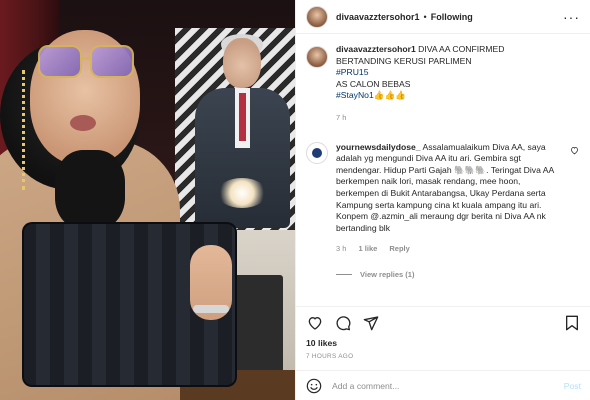  Describe the element at coordinates (317, 16) in the screenshot. I see `author-avatar` at that location.